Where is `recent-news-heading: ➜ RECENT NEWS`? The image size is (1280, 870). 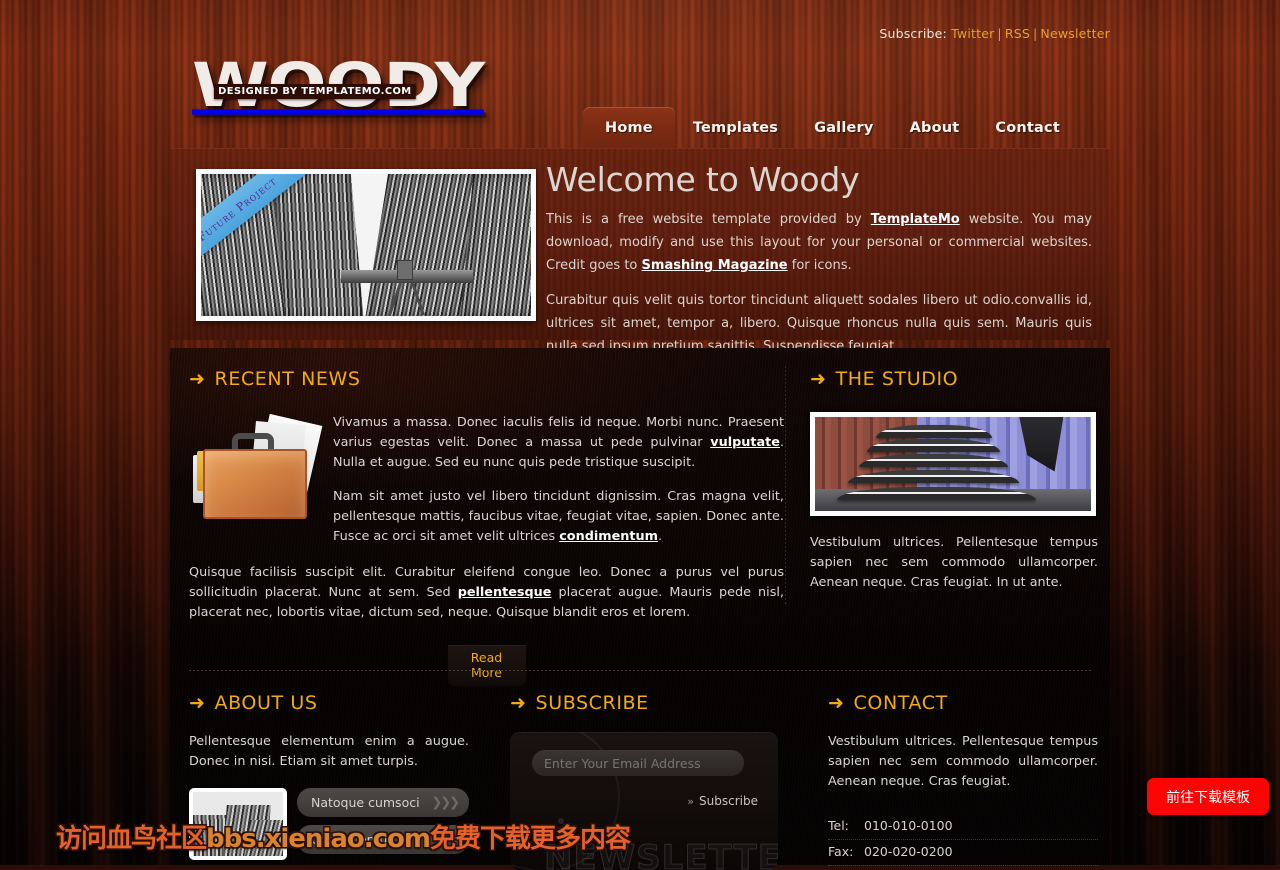 recent-news-heading: ➜ RECENT NEWS is located at coordinates (486, 379).